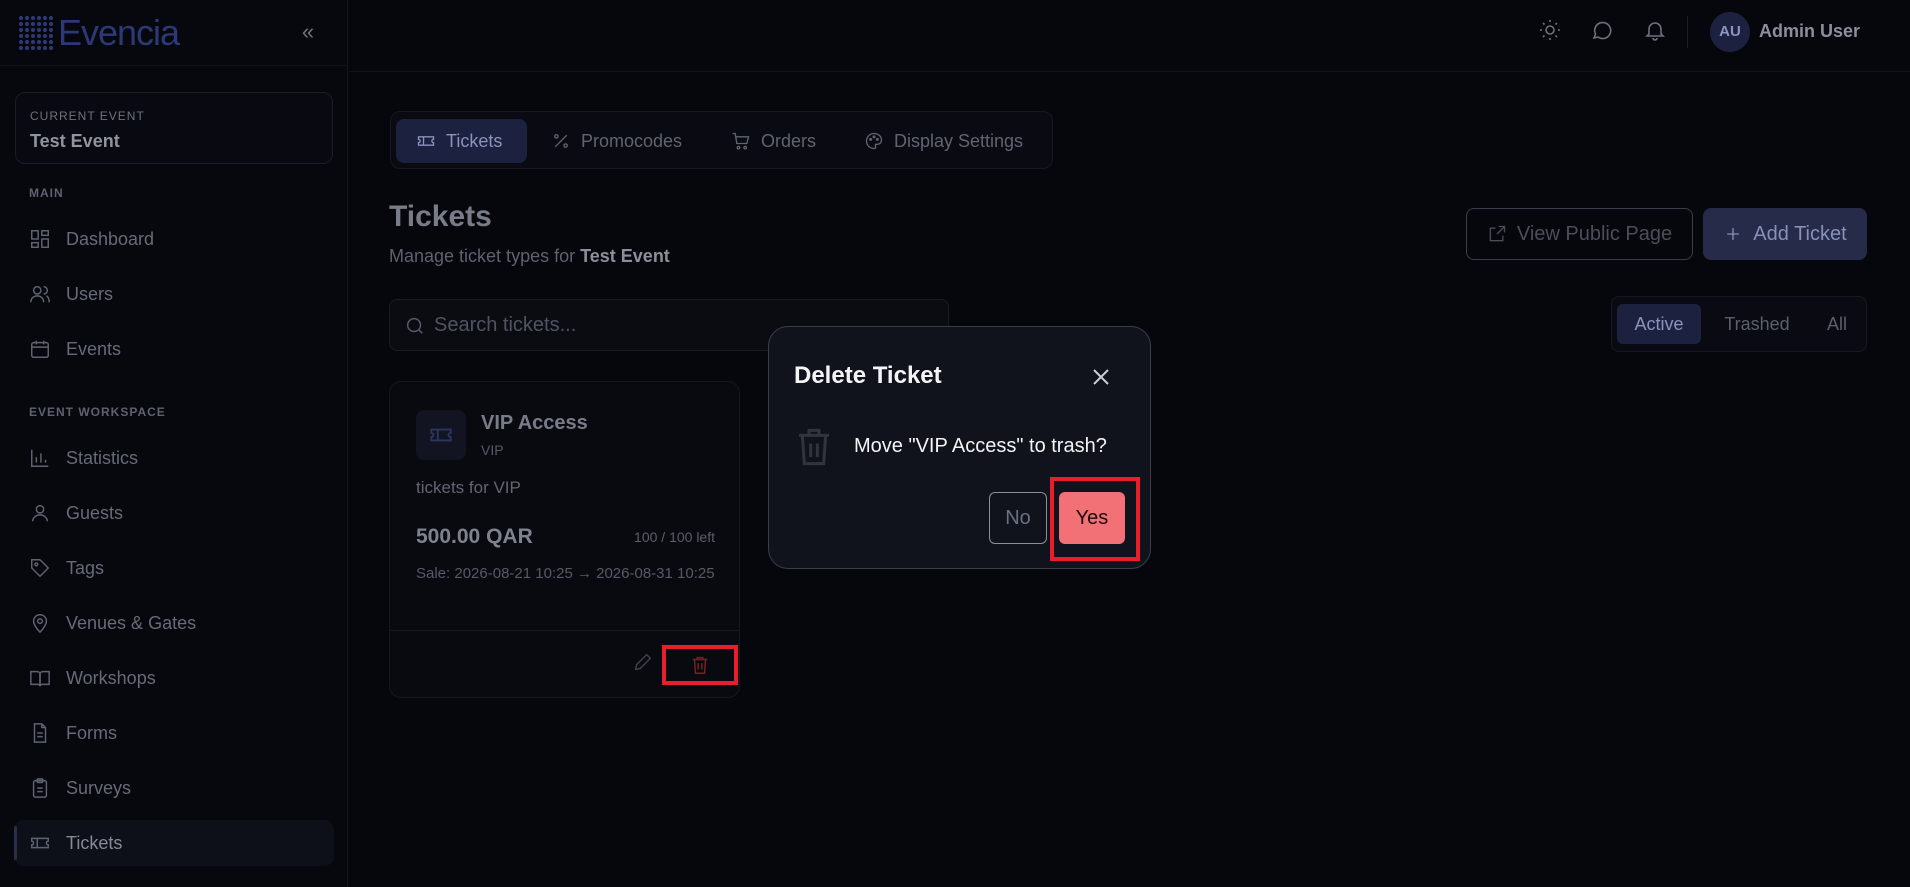 The image size is (1910, 887). What do you see at coordinates (874, 141) in the screenshot?
I see `palette-icon` at bounding box center [874, 141].